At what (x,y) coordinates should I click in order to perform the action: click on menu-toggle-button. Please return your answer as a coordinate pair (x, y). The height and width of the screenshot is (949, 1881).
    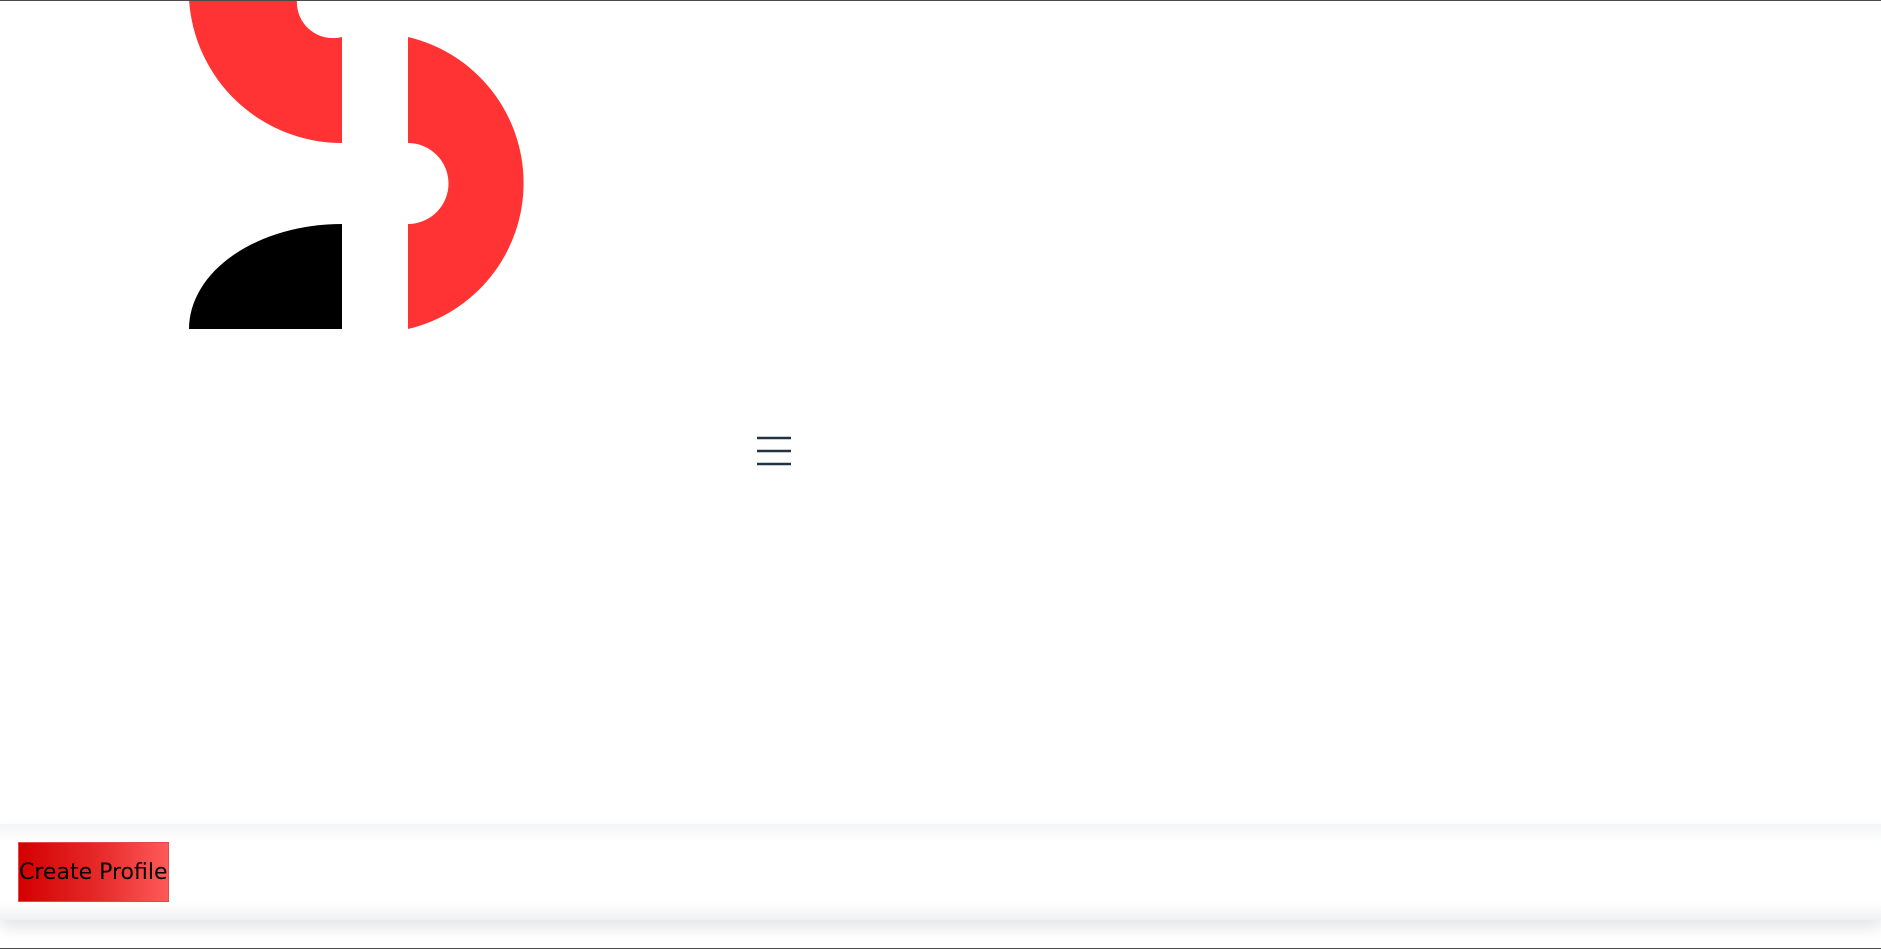
    Looking at the image, I should click on (774, 451).